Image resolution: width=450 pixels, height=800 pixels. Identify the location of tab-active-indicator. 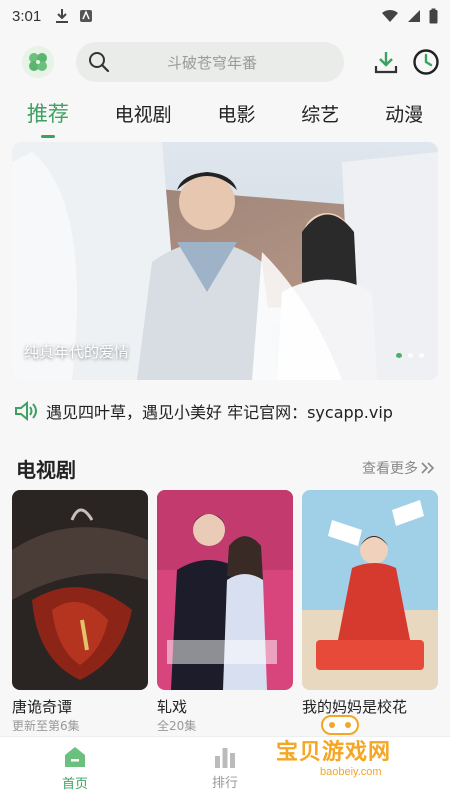
(47, 136).